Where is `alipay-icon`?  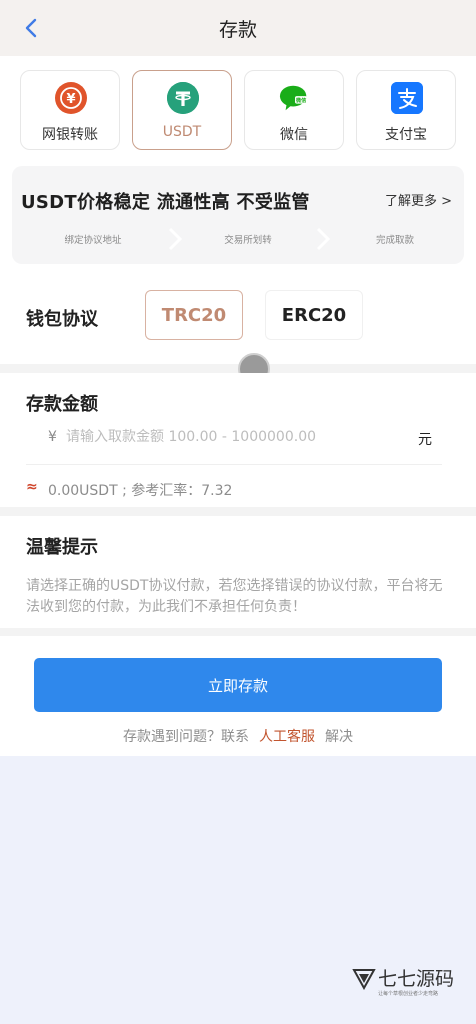 alipay-icon is located at coordinates (407, 98).